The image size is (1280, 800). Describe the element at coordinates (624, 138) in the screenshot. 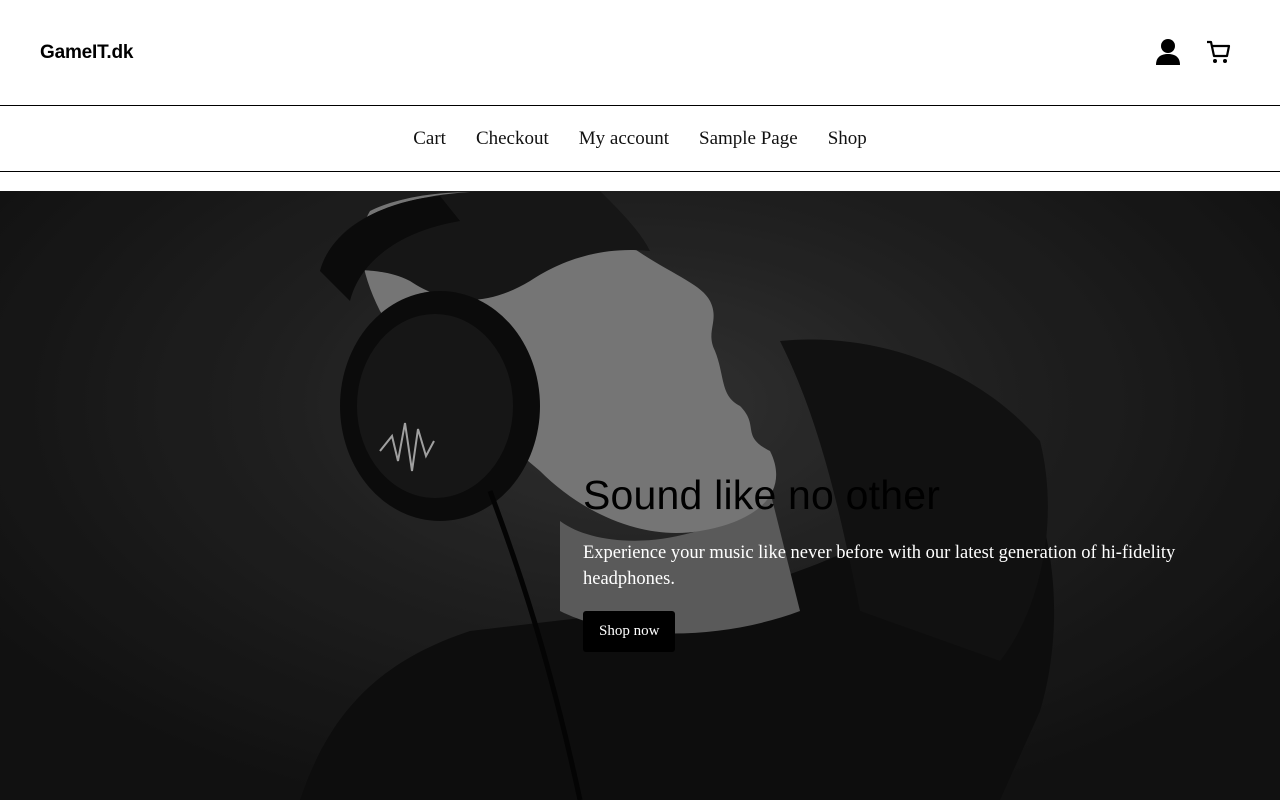

I see `nav-item-my-account: My account` at that location.